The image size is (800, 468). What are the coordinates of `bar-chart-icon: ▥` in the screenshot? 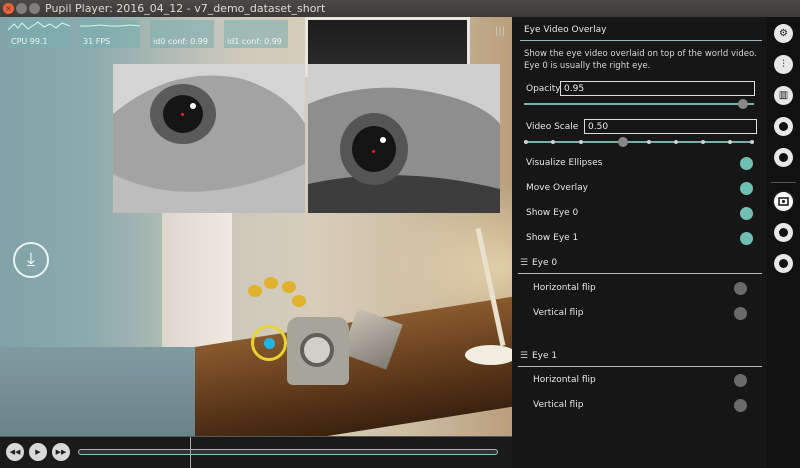 It's located at (783, 95).